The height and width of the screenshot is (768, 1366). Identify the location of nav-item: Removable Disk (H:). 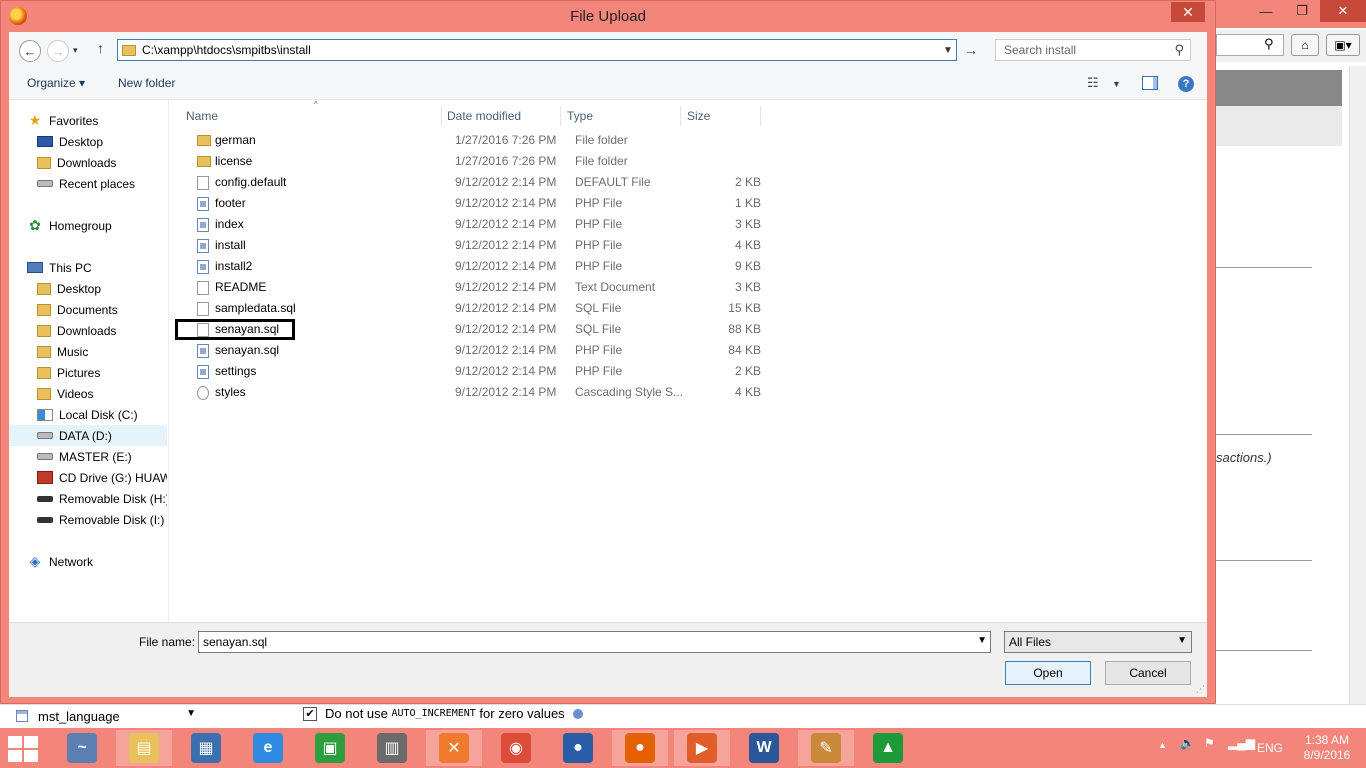
(88, 498).